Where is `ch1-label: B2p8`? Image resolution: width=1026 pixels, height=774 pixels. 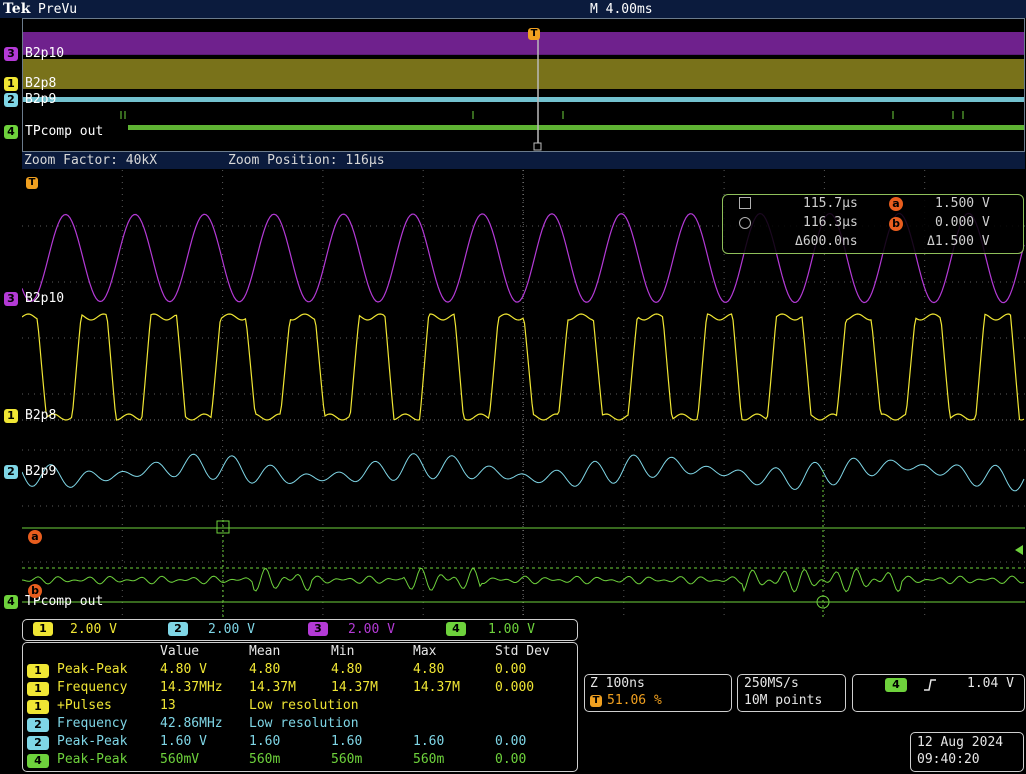
ch1-label: B2p8 is located at coordinates (41, 83).